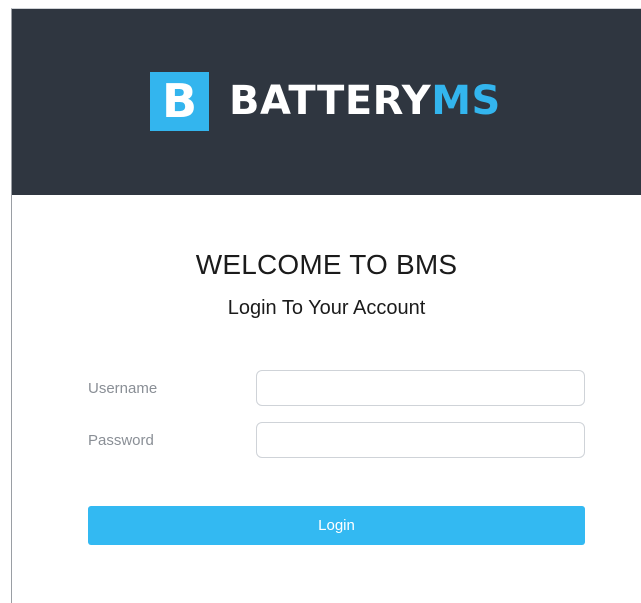  Describe the element at coordinates (336, 525) in the screenshot. I see `login-button: Login` at that location.